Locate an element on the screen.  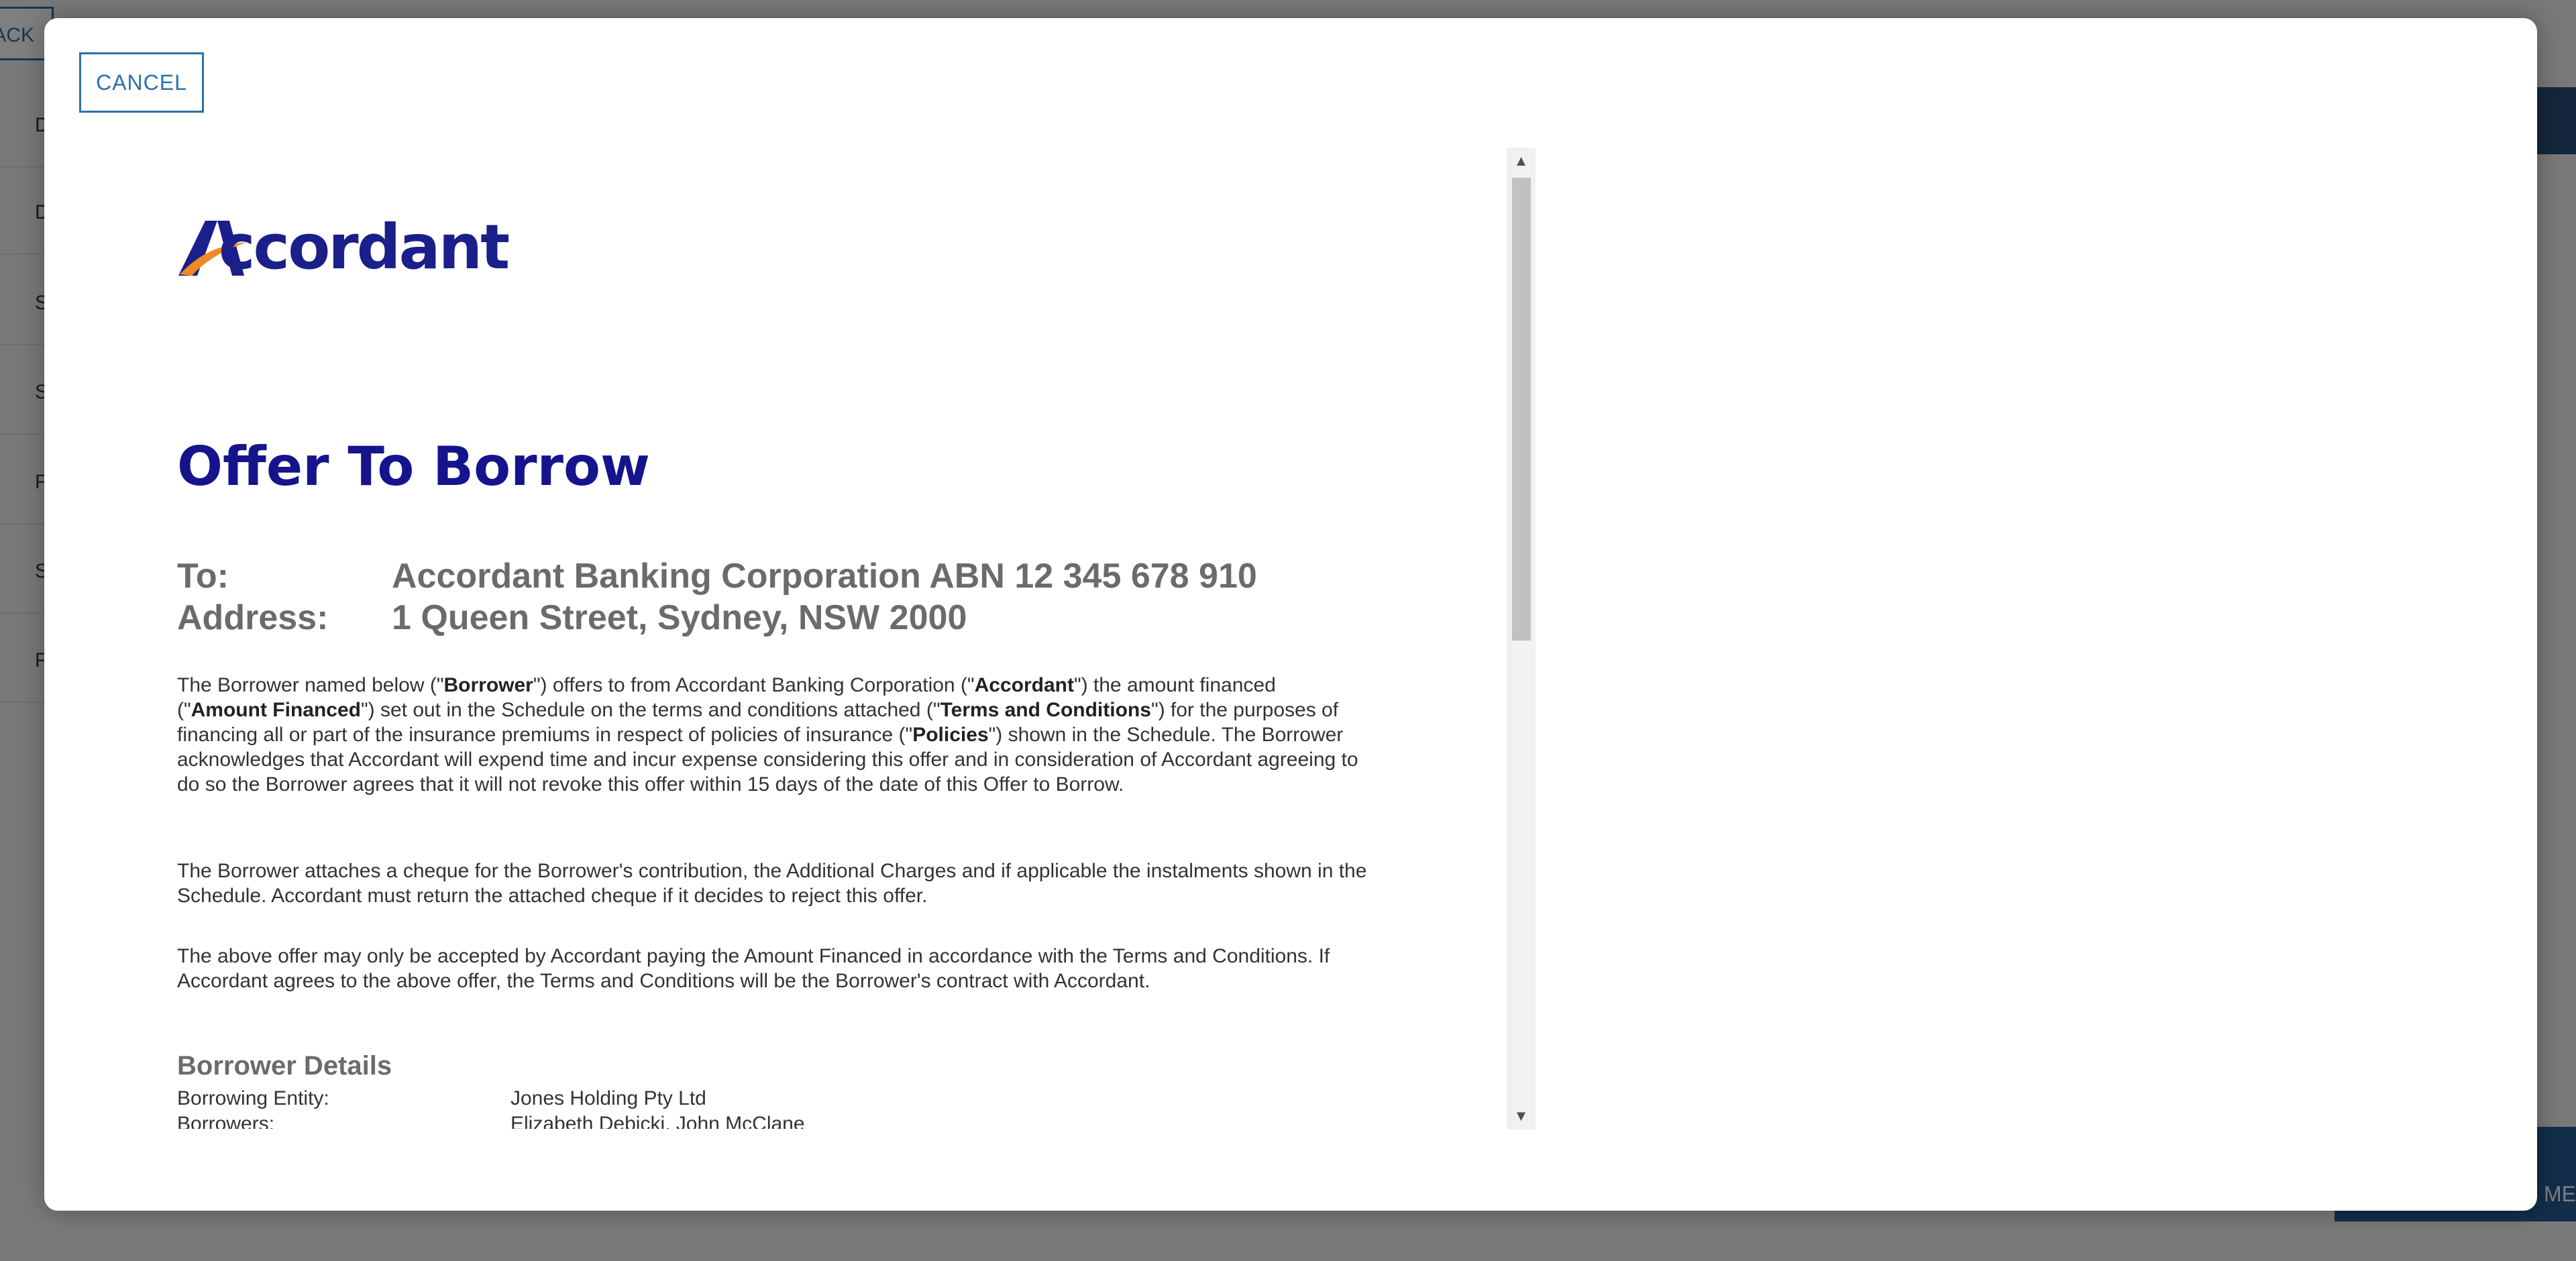
borrowers-value: Elizabeth Debicki, John McClane is located at coordinates (658, 1121).